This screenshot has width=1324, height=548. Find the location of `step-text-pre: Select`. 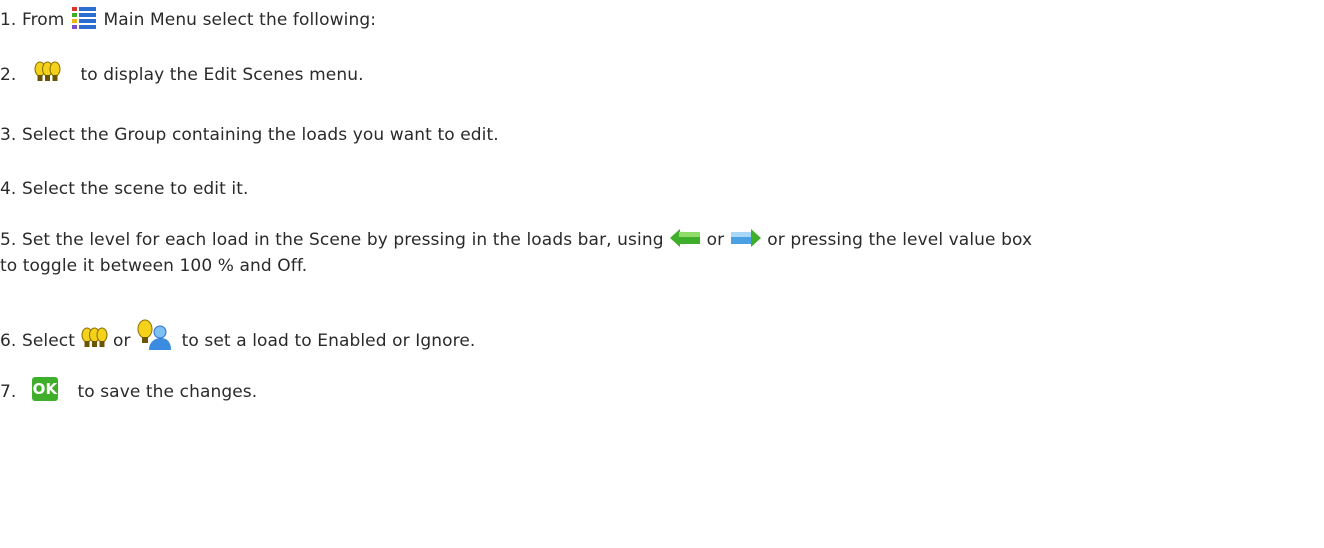

step-text-pre: Select is located at coordinates (48, 341).